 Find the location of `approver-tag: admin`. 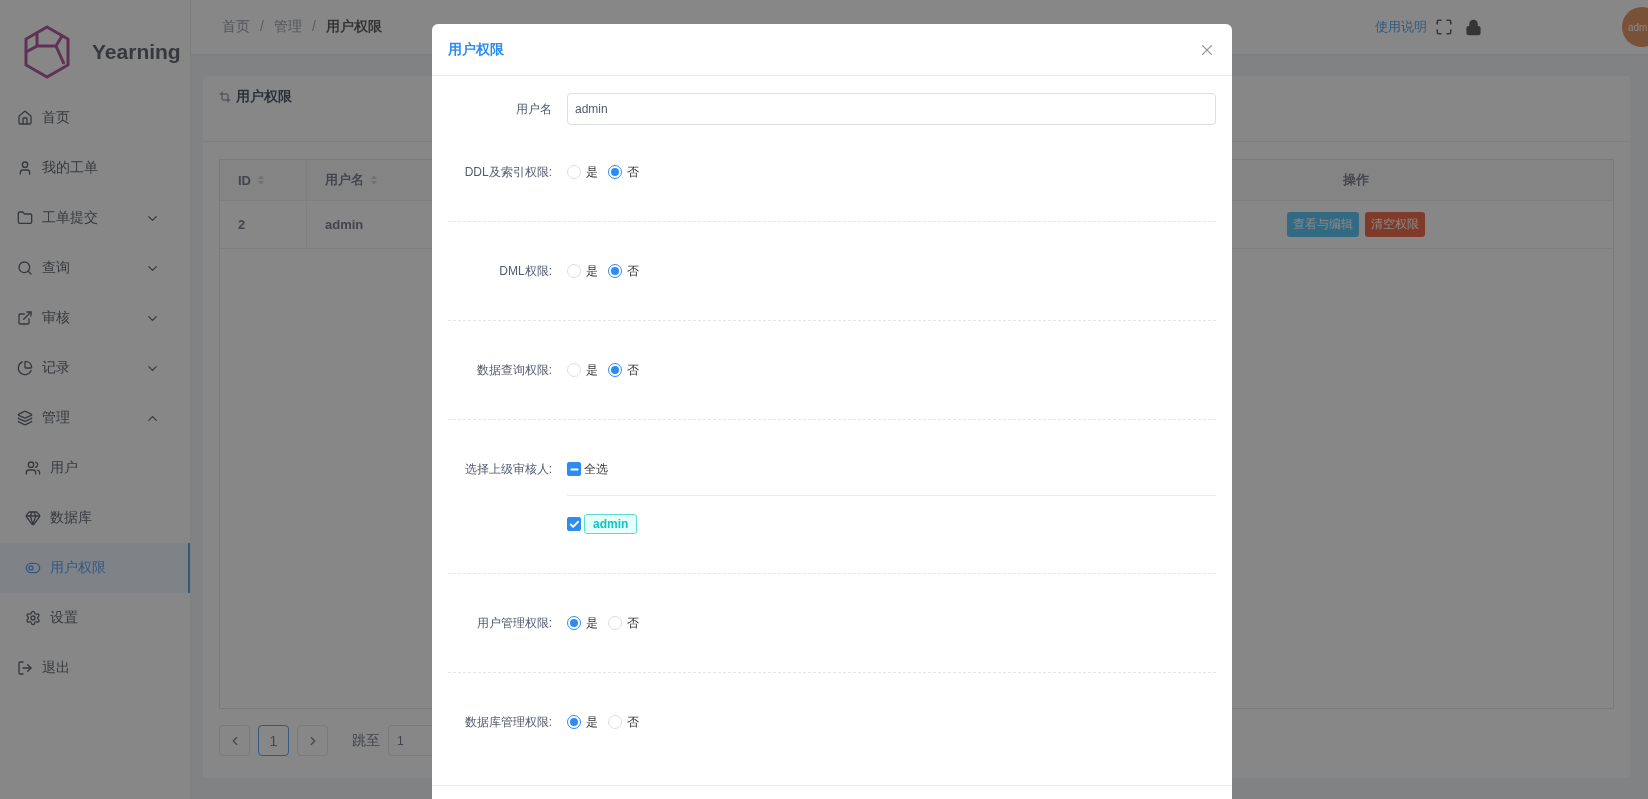

approver-tag: admin is located at coordinates (611, 524).